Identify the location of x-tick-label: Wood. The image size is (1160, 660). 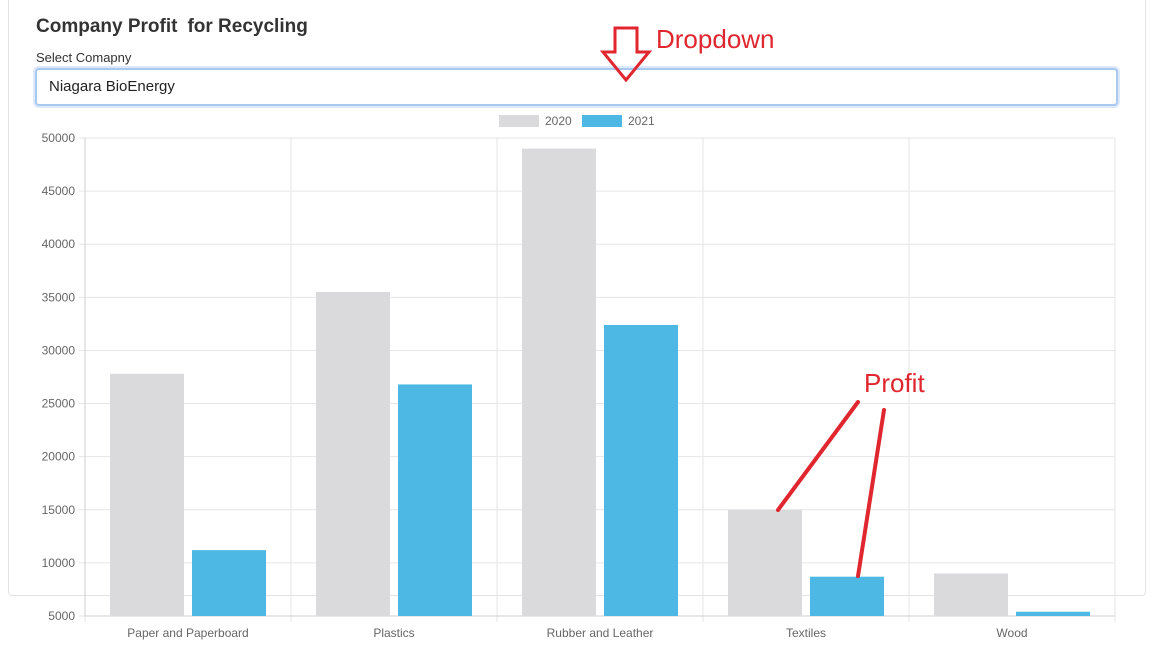
(1011, 633).